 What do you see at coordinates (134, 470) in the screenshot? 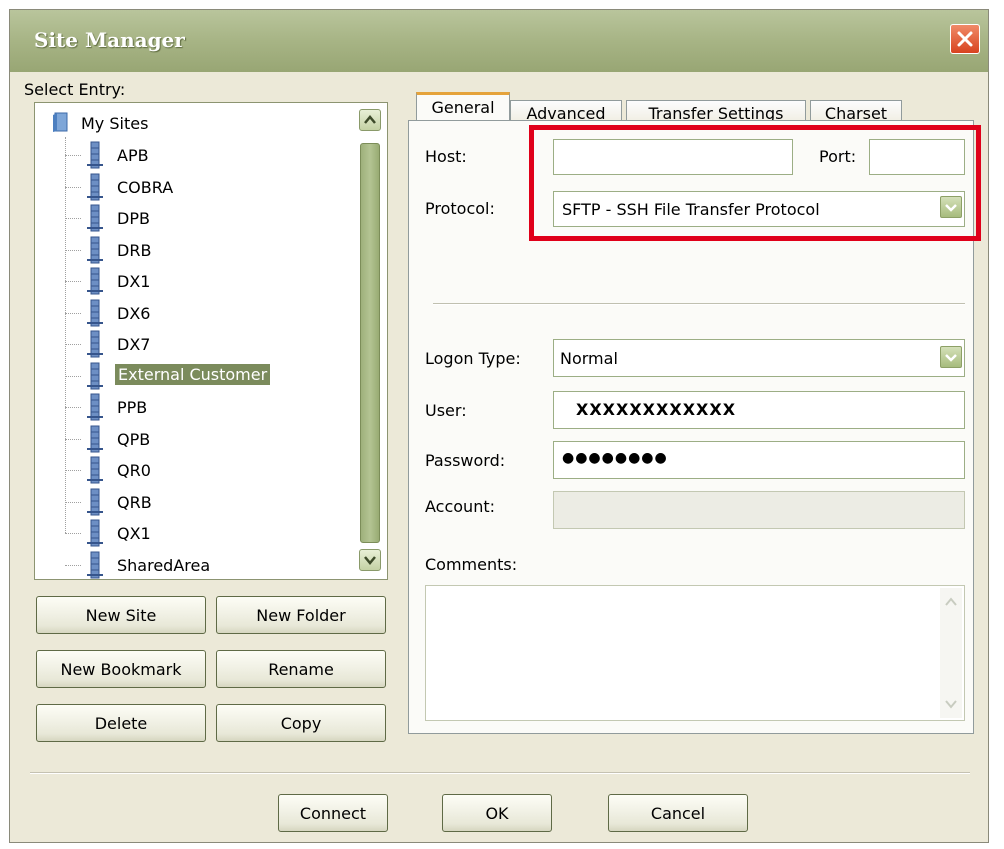
I see `tree-site-label: QR0` at bounding box center [134, 470].